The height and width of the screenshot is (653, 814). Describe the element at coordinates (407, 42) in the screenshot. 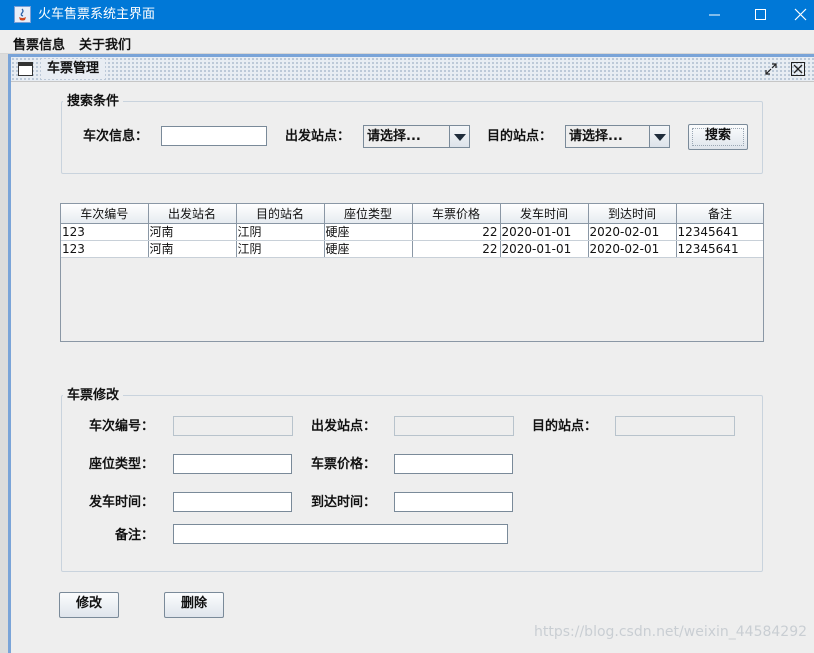

I see `menubar: 售票信息 关于我们` at that location.